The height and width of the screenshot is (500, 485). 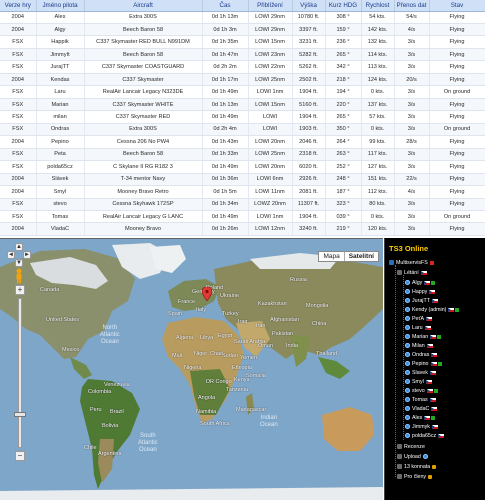 What do you see at coordinates (418, 381) in the screenshot?
I see `ts3-user: Smyl` at bounding box center [418, 381].